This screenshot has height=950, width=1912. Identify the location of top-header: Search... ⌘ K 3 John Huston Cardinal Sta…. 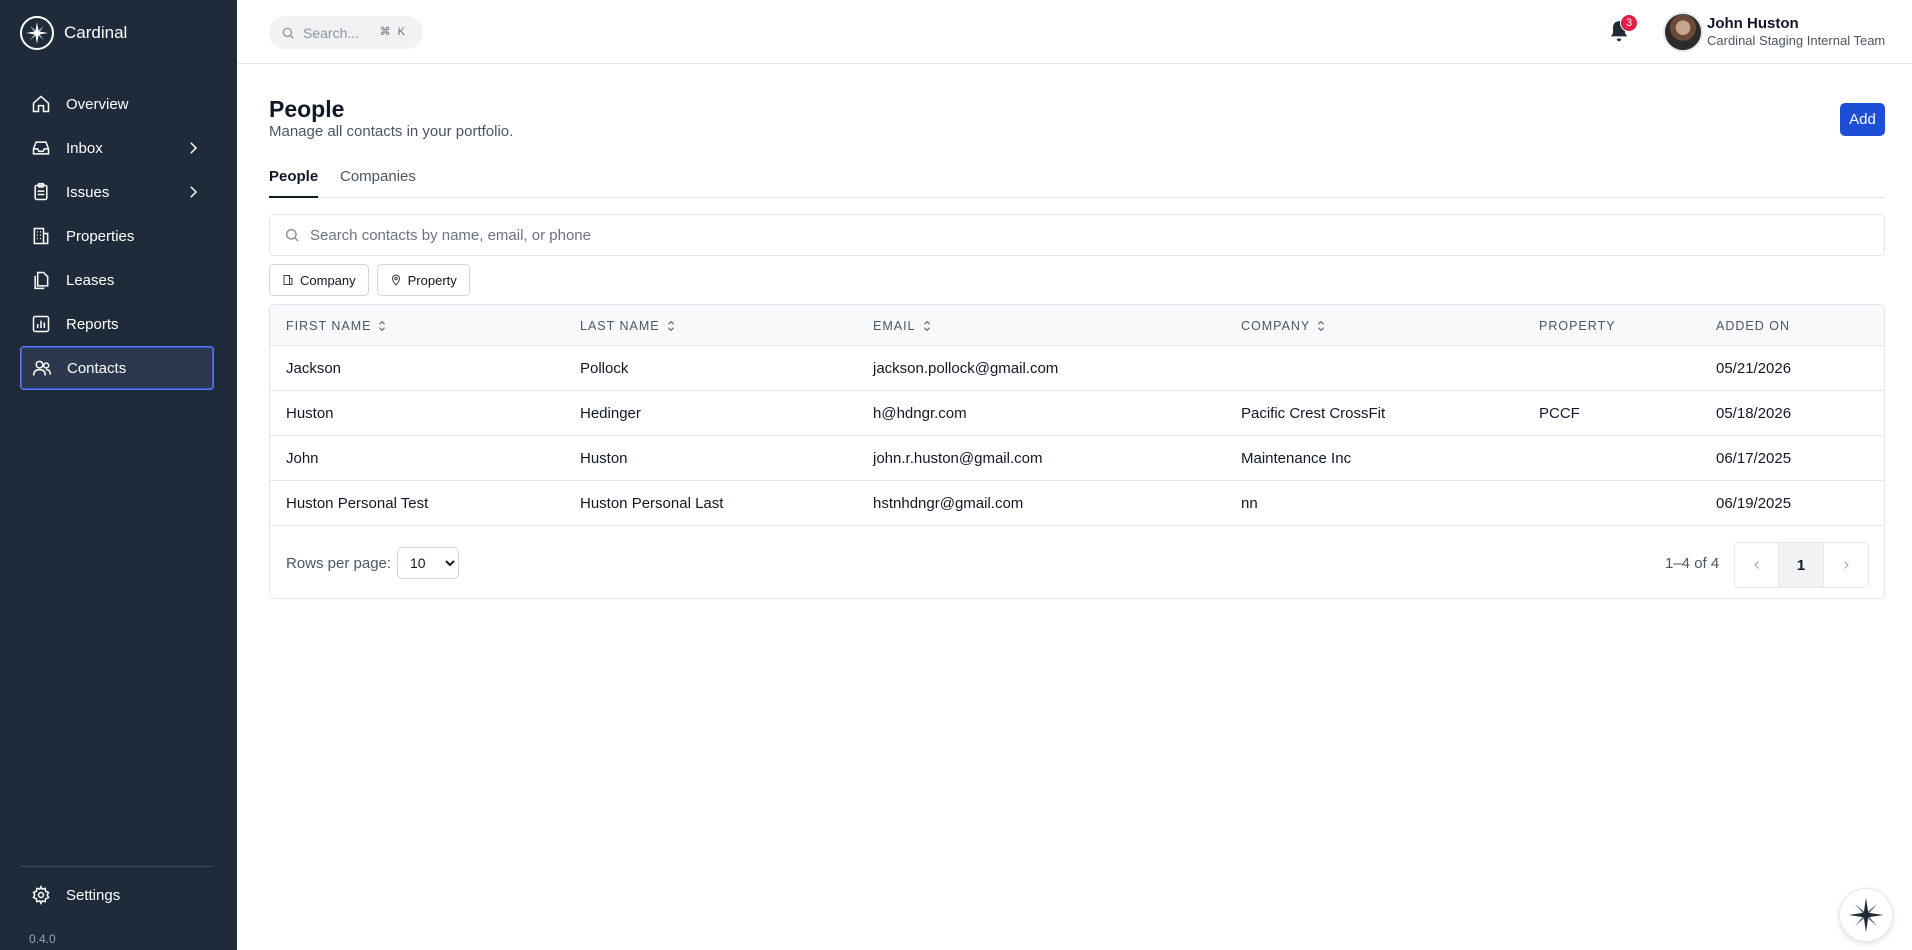
(1074, 32).